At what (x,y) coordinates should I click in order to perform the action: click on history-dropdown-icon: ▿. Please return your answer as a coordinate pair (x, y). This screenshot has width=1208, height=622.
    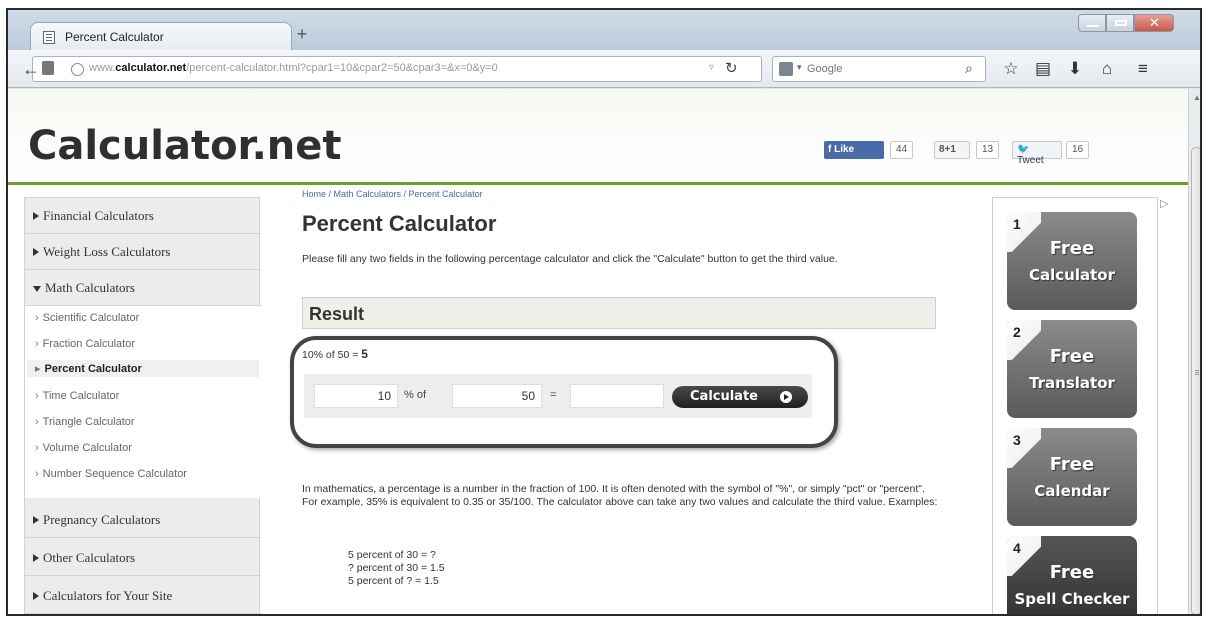
    Looking at the image, I should click on (711, 67).